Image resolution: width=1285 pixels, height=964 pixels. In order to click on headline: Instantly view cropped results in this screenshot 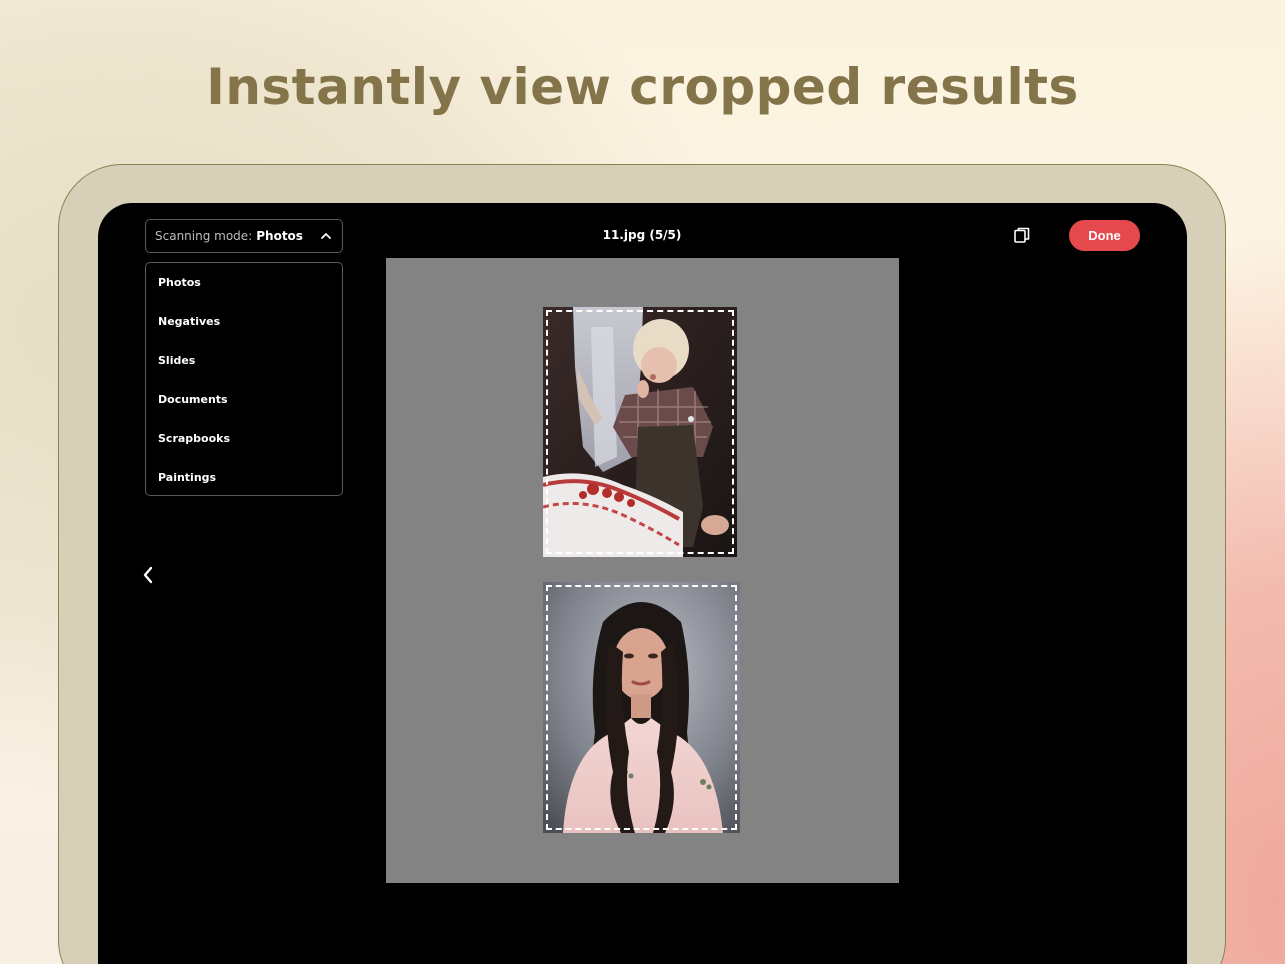, I will do `click(642, 87)`.